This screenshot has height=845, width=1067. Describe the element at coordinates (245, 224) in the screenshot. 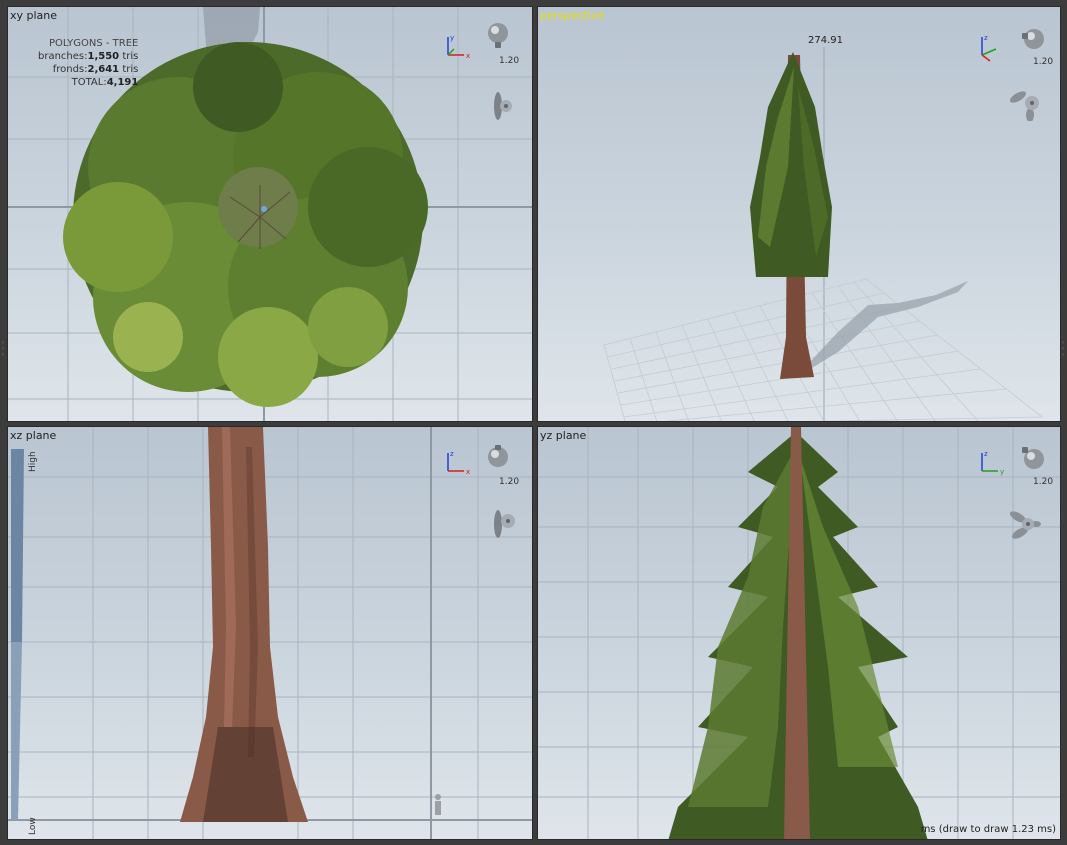

I see `tree-canopy-top-view` at that location.